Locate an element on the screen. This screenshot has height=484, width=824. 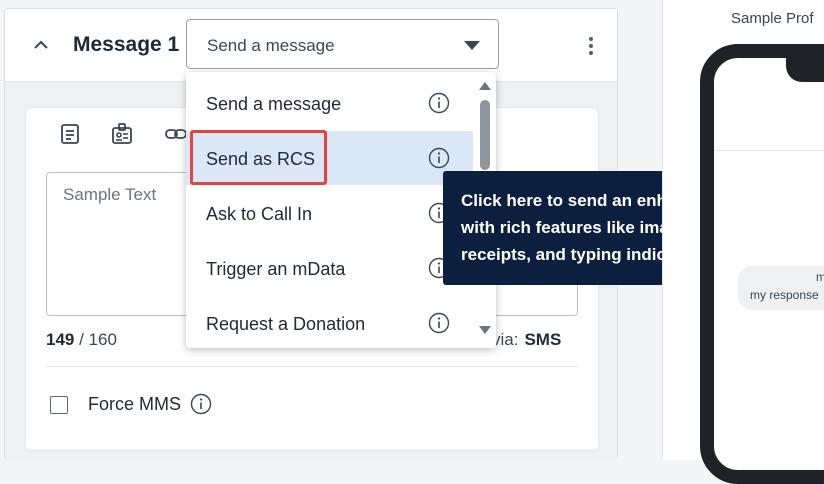
menu-item-ask-to-call-in: Ask to Call In is located at coordinates (329, 213).